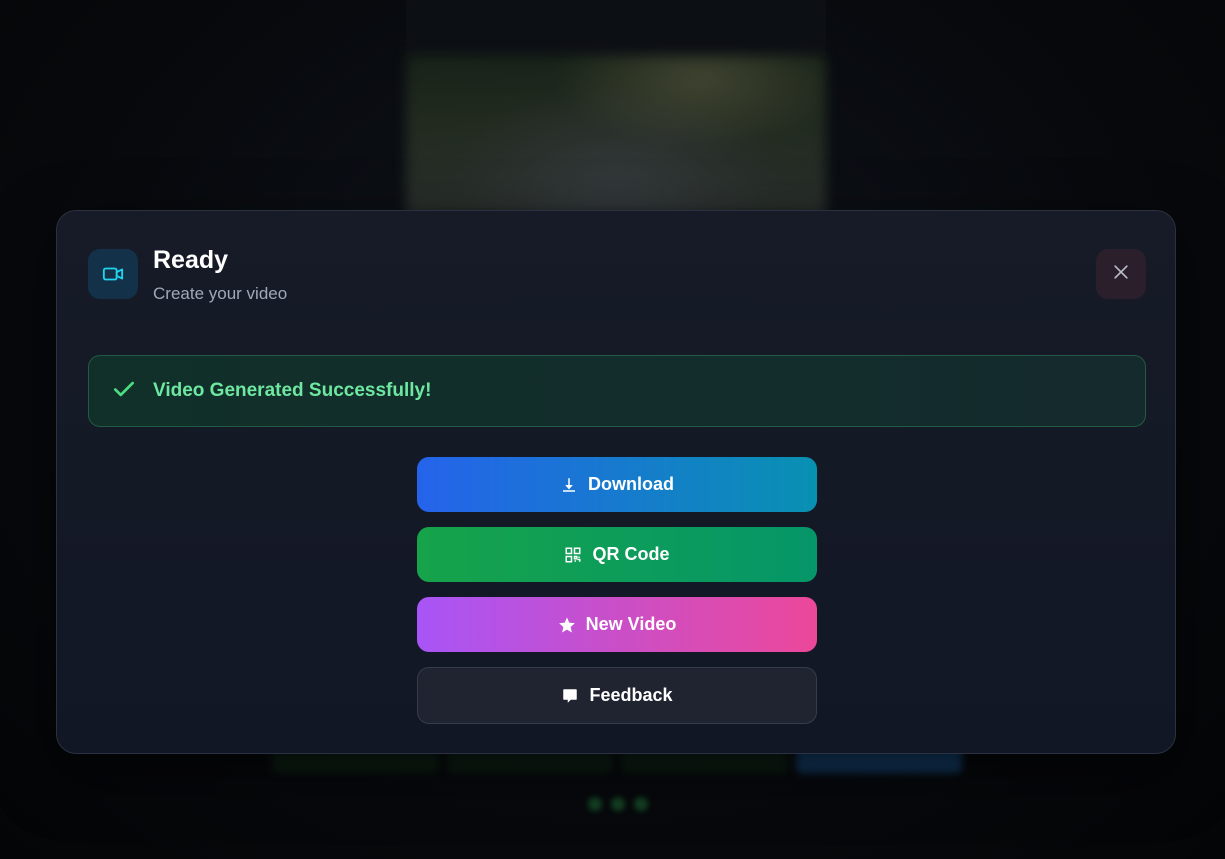  I want to click on chat-bubble-icon, so click(570, 696).